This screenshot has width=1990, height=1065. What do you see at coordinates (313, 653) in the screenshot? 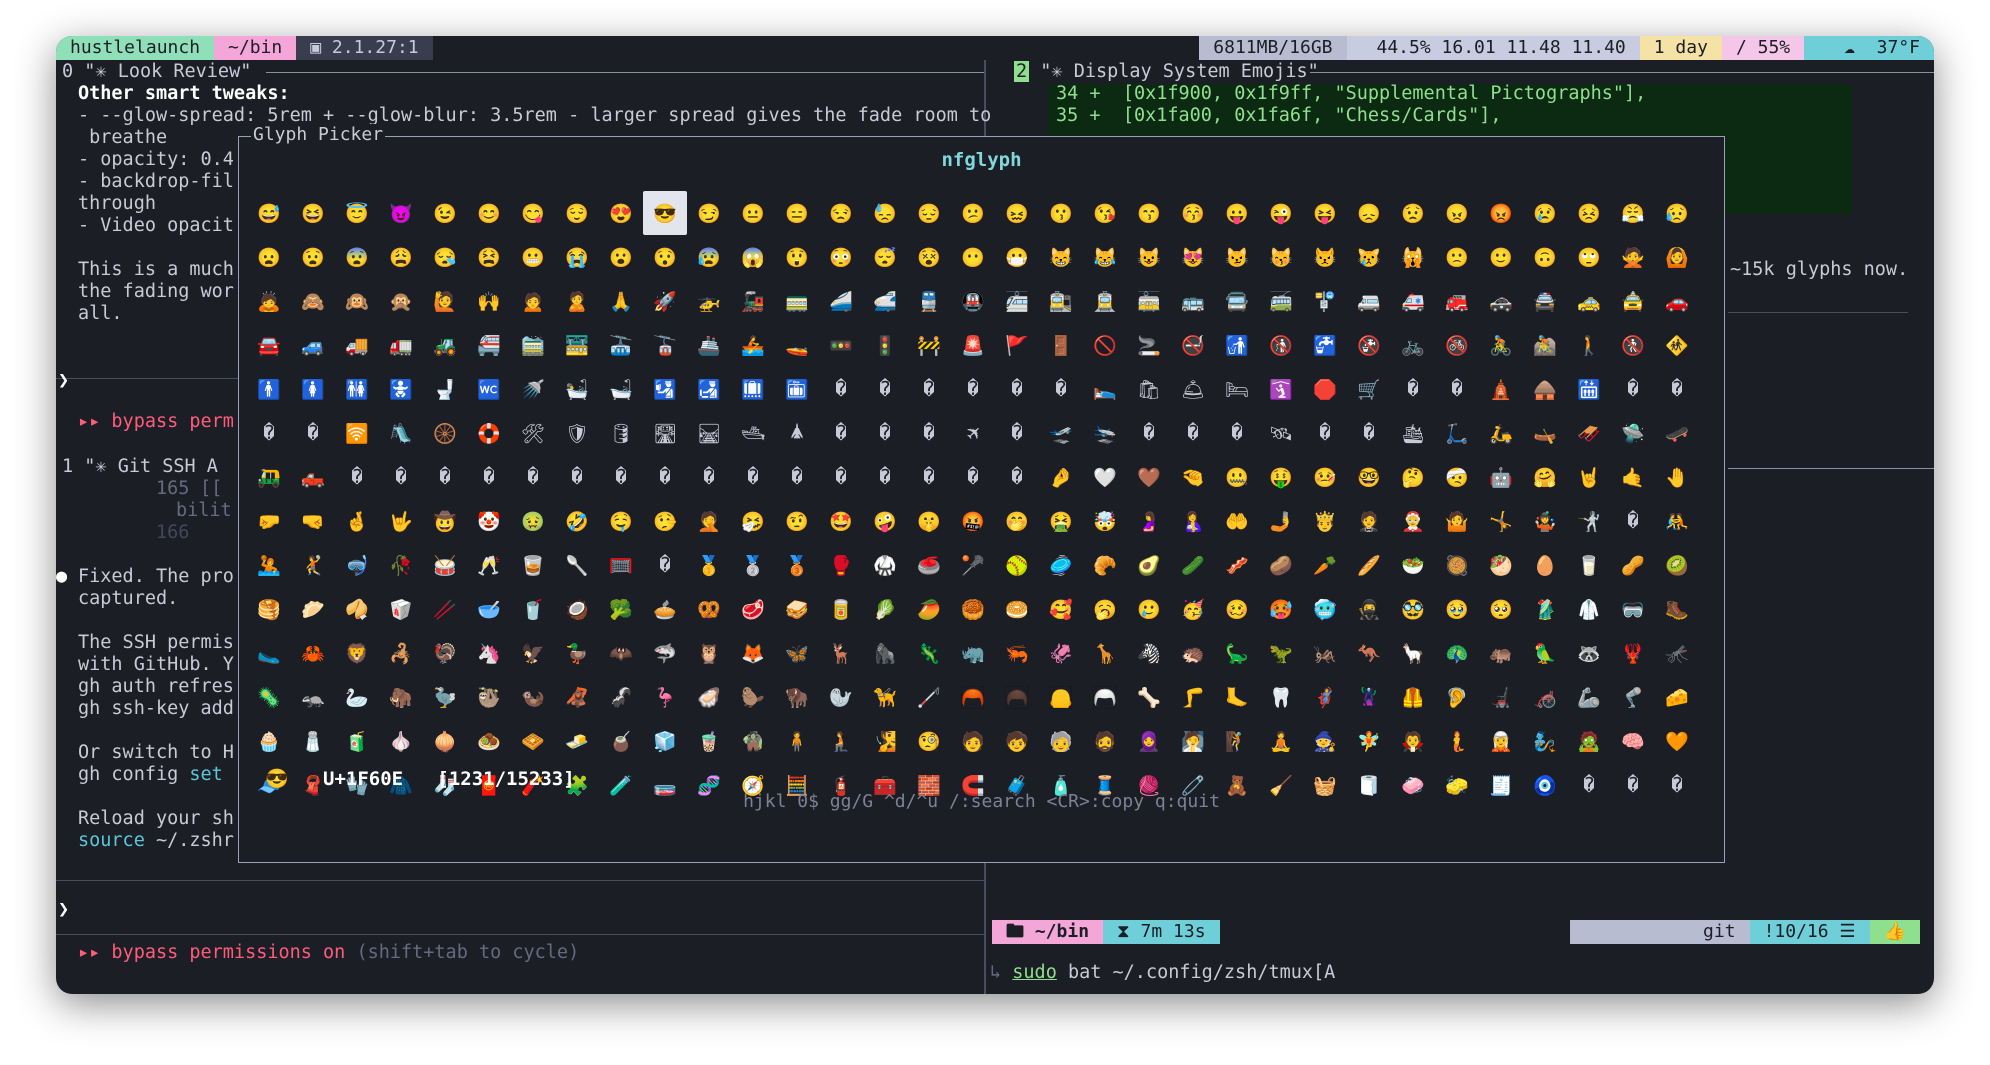
I see `glyph-cell: 🦀` at bounding box center [313, 653].